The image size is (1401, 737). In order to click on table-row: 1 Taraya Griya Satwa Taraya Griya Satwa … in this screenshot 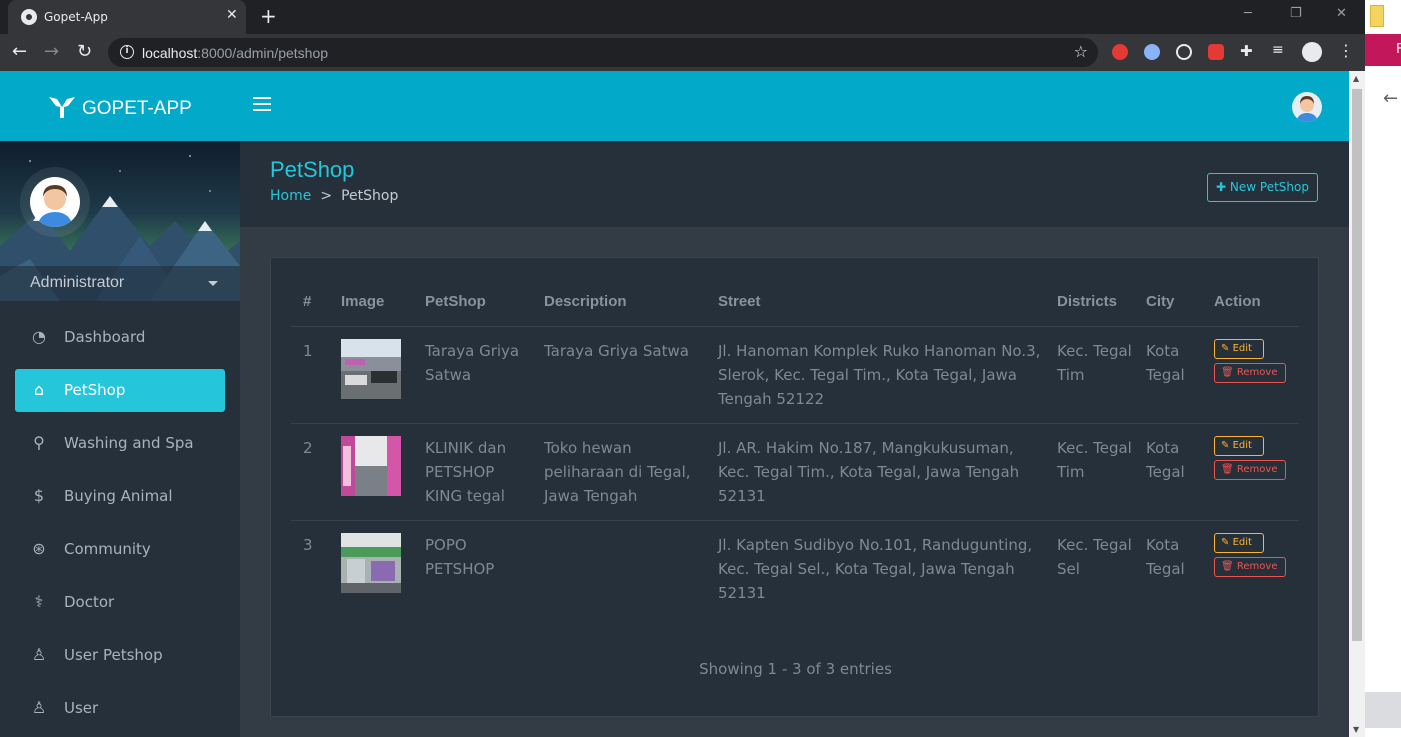, I will do `click(795, 375)`.